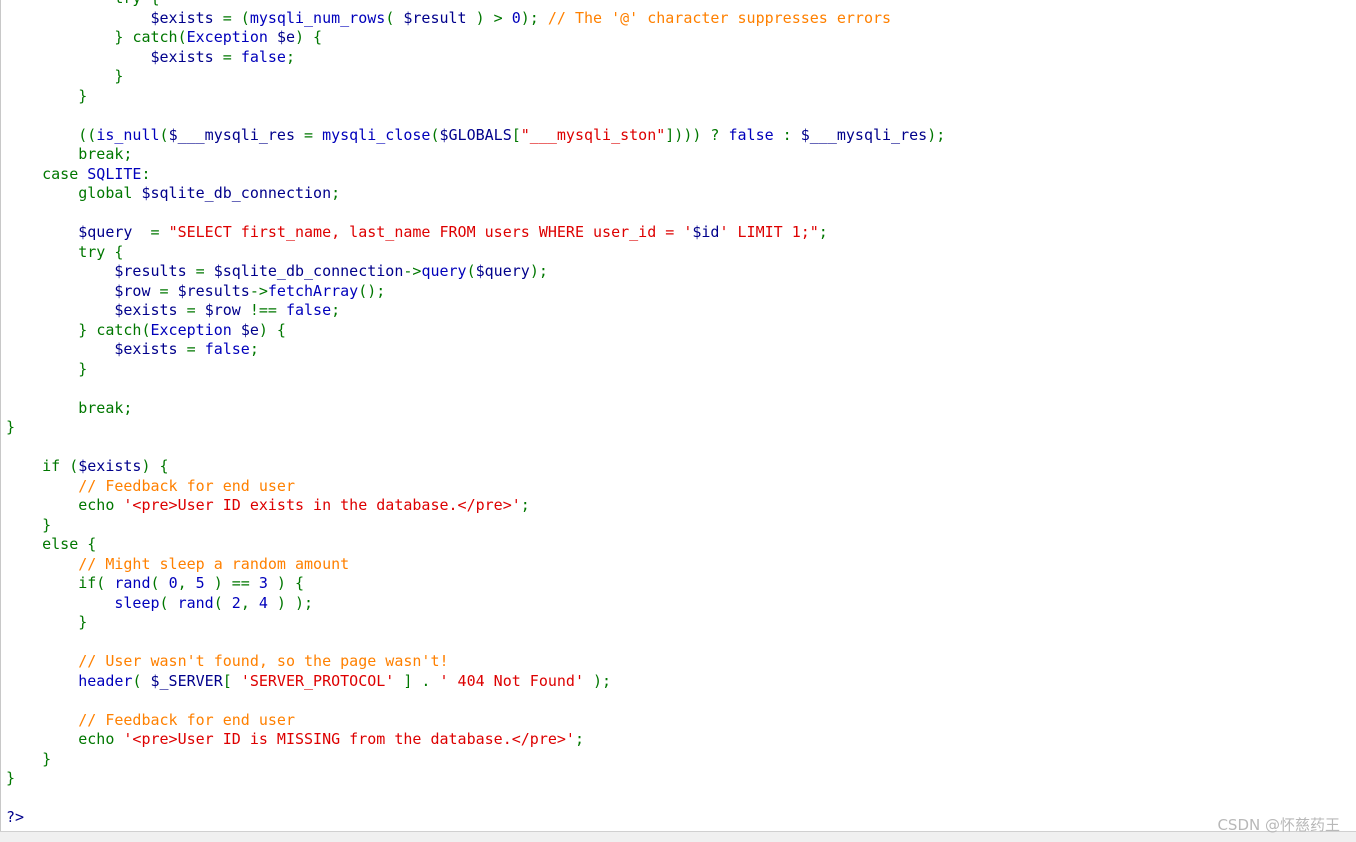 This screenshot has width=1356, height=842. Describe the element at coordinates (231, 17) in the screenshot. I see `code-token: = (` at that location.